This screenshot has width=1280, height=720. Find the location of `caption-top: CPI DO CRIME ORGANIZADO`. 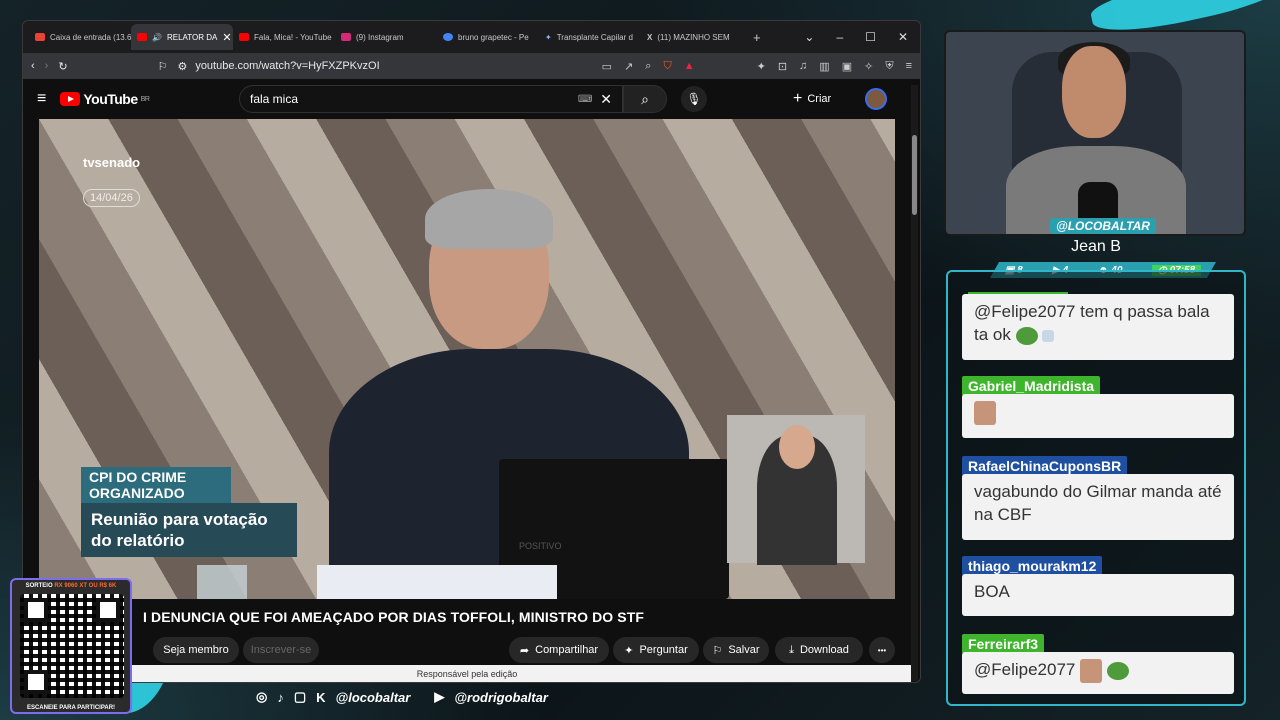

caption-top: CPI DO CRIME ORGANIZADO is located at coordinates (156, 485).